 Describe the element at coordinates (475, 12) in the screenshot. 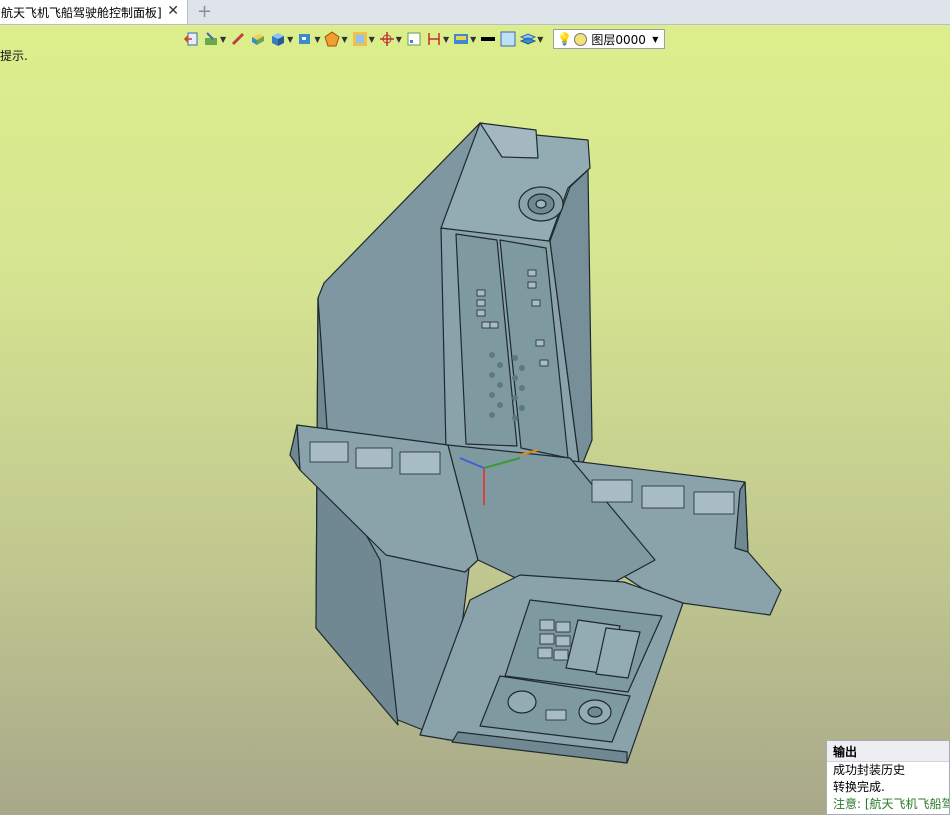

I see `tab-bar: 航天飞机飞船驾驶舱控制面板] ✕ +` at that location.